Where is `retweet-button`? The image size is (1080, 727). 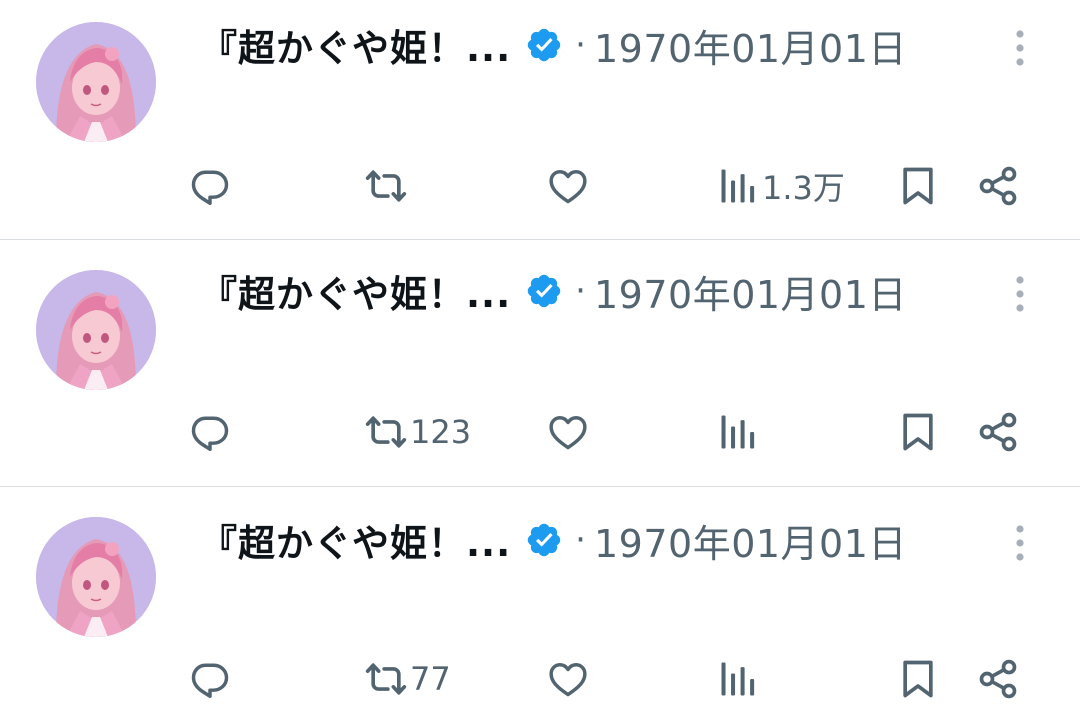 retweet-button is located at coordinates (387, 186).